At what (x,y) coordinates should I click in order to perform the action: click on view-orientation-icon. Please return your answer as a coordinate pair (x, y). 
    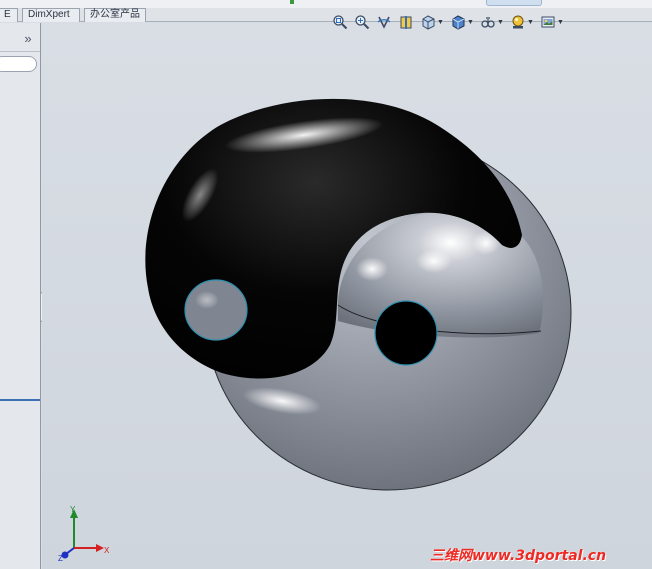
    Looking at the image, I should click on (428, 22).